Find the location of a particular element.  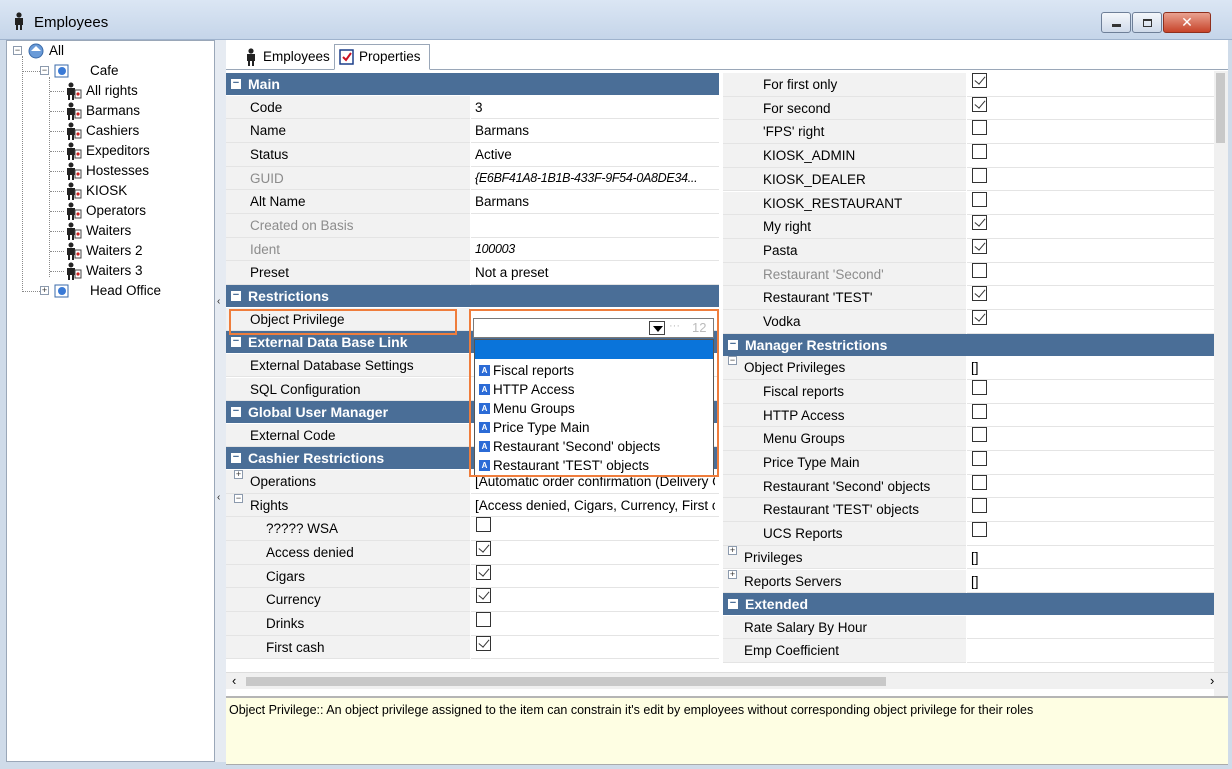

property-row-privilege: Restaurant 'TEST' objects is located at coordinates (968, 510).